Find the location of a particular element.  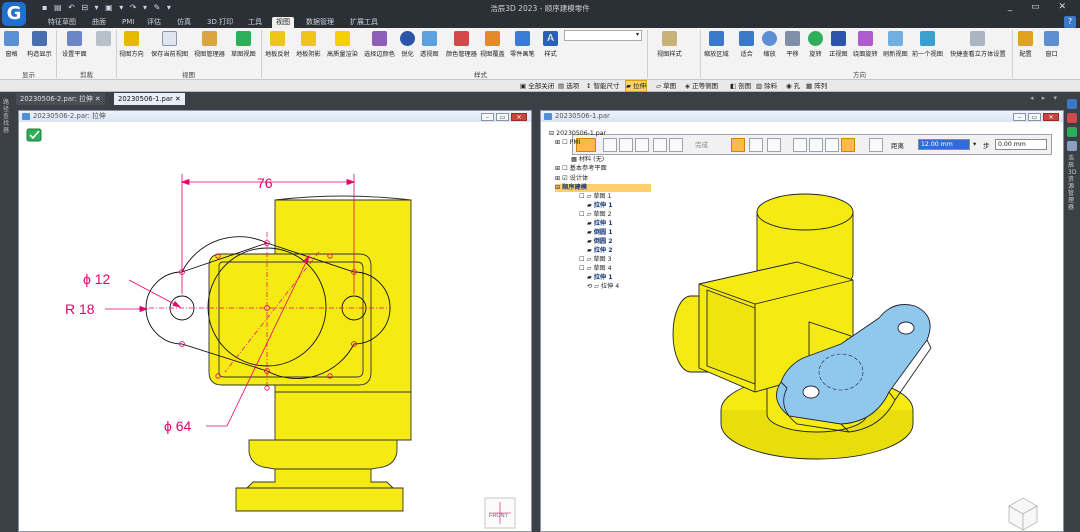

options-button: ▤ 选项 is located at coordinates (568, 86).